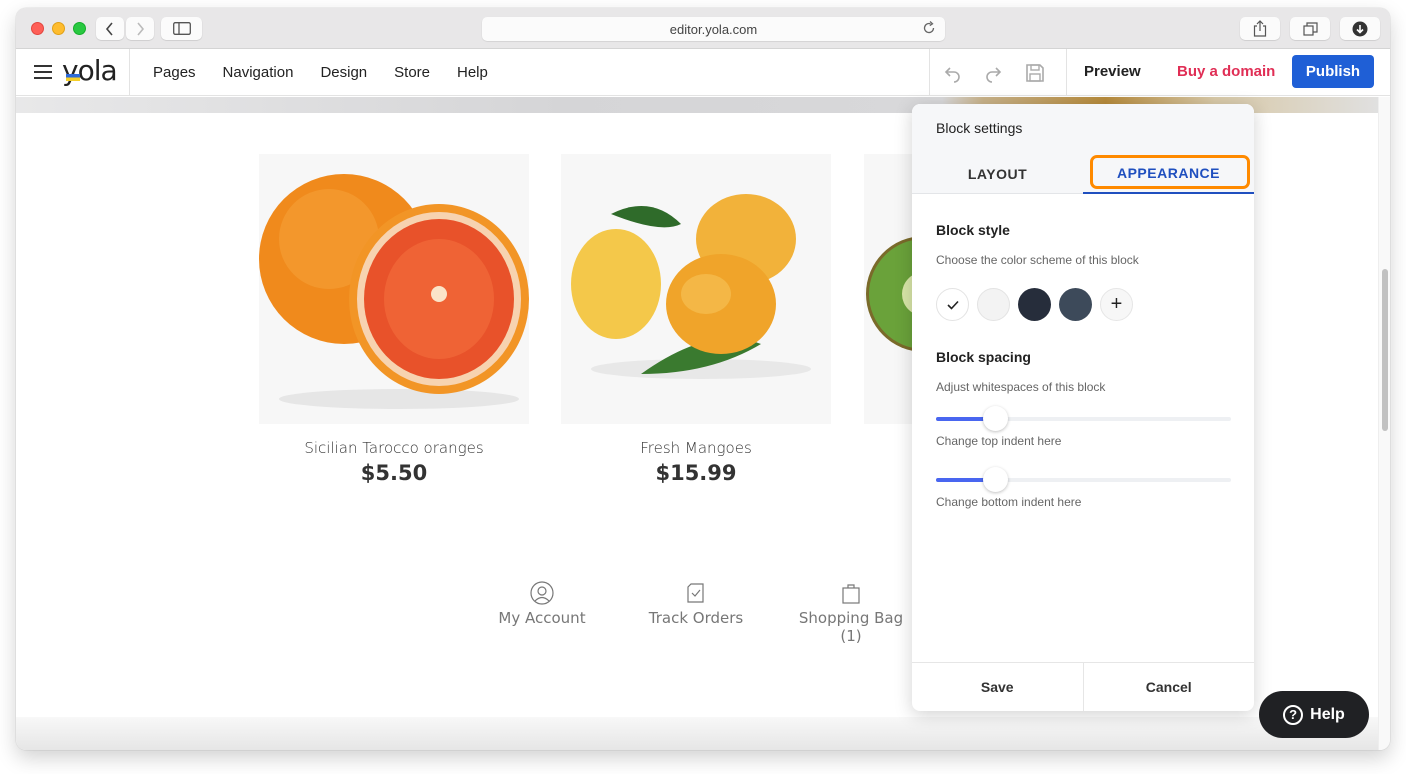 The width and height of the screenshot is (1406, 774). What do you see at coordinates (394, 448) in the screenshot?
I see `product-name: Sicilian Tarocco oranges` at bounding box center [394, 448].